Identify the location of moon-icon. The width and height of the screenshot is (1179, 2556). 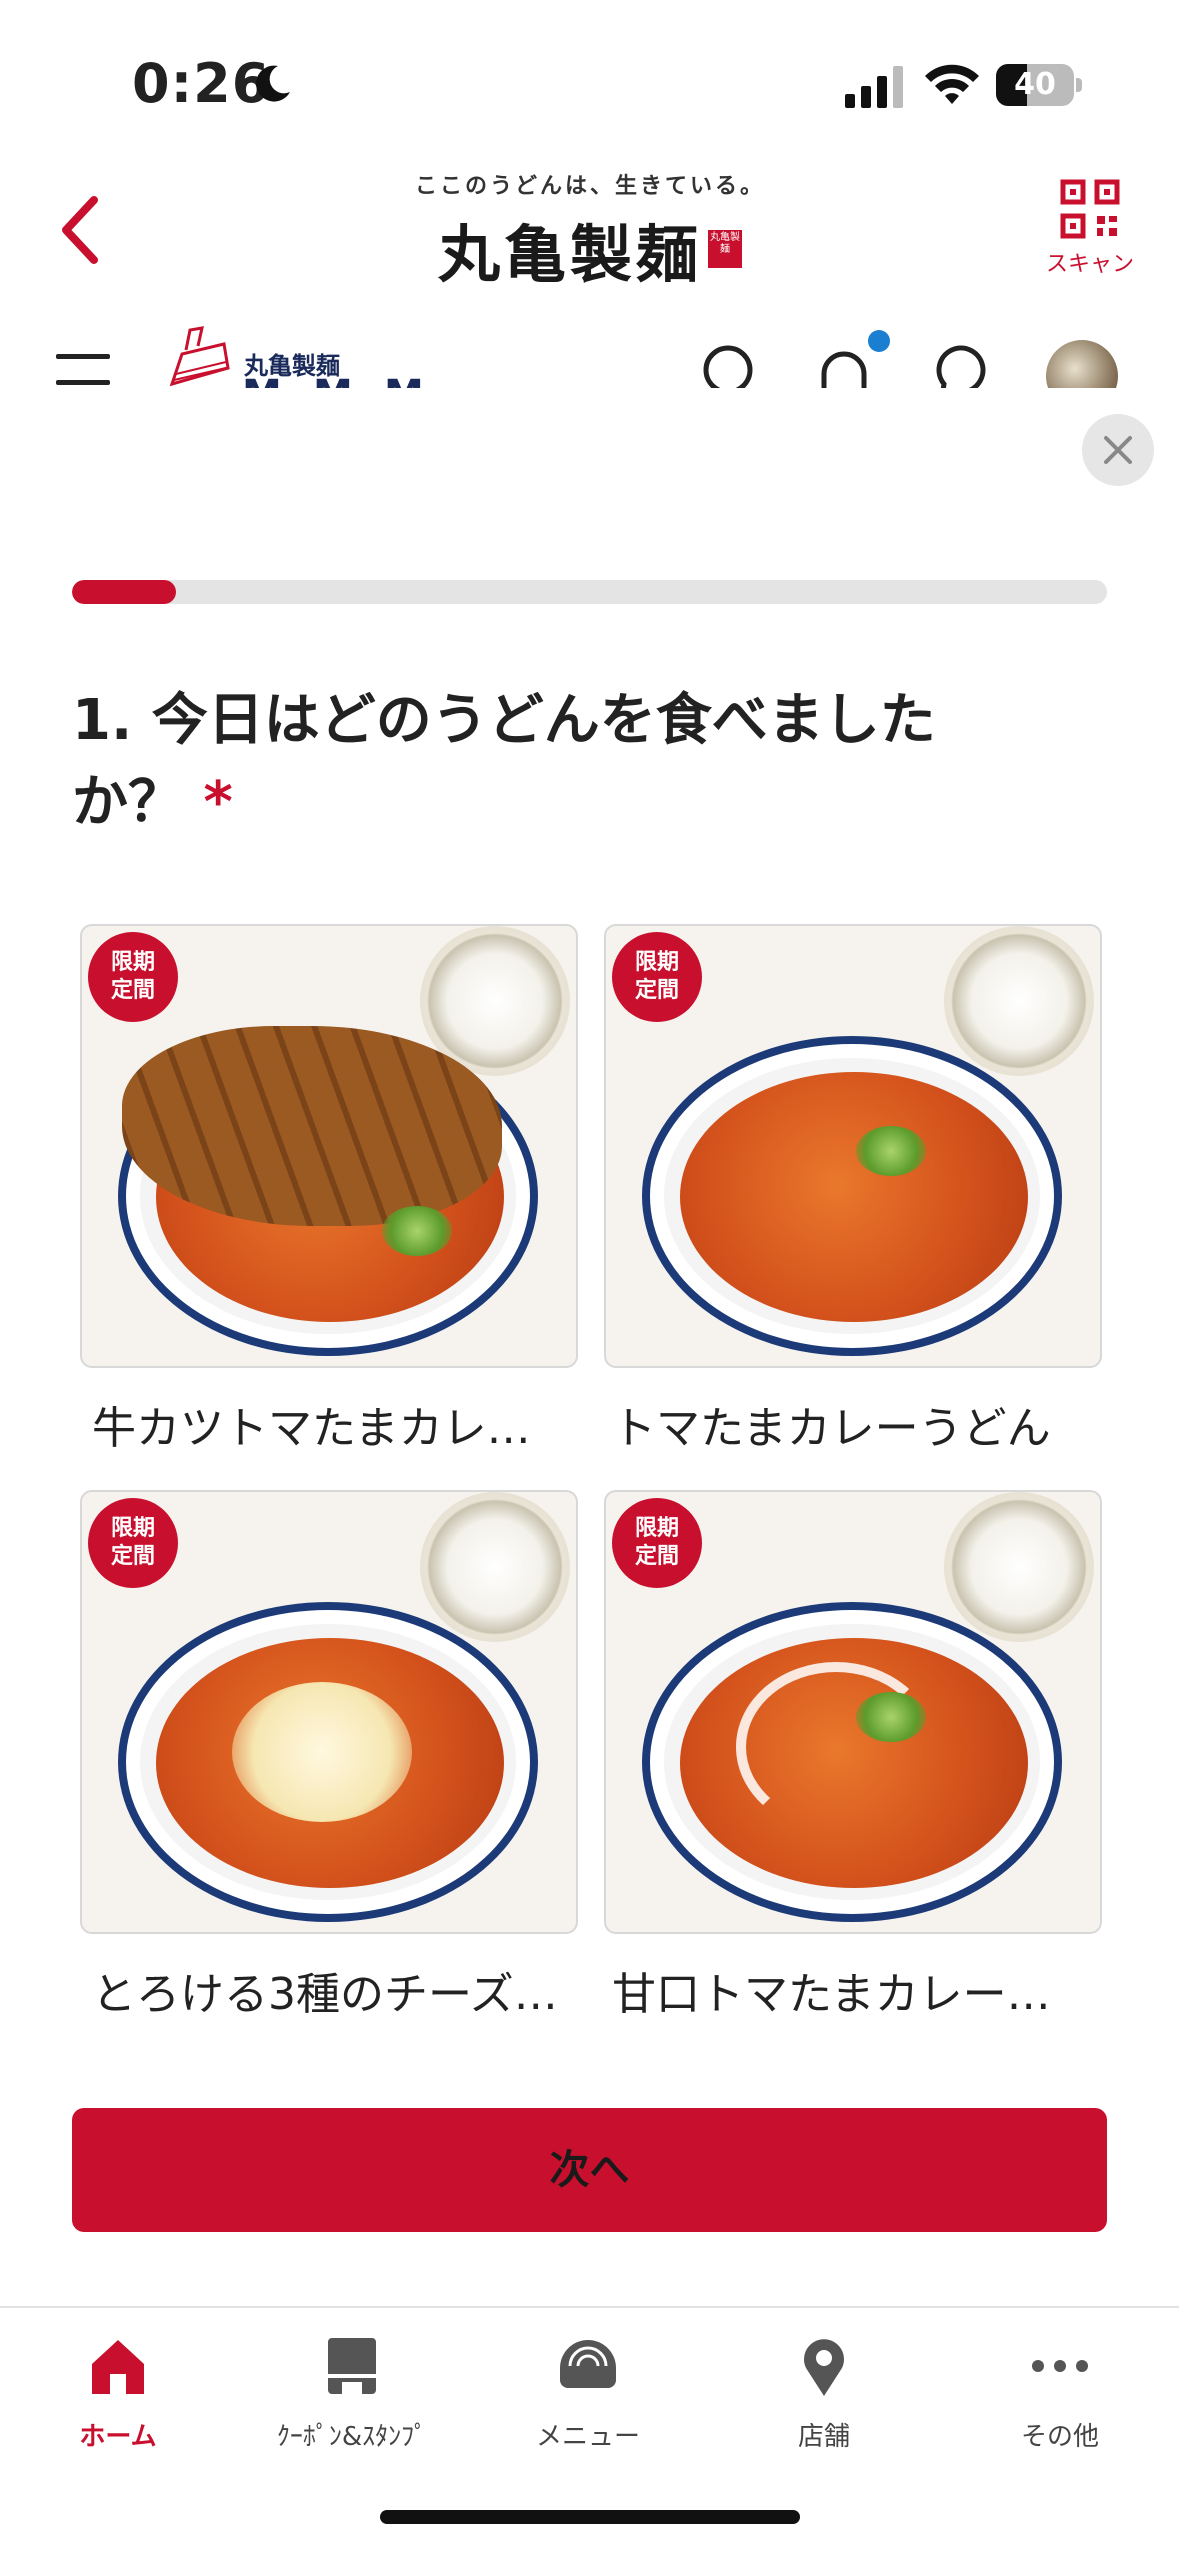
(273, 83).